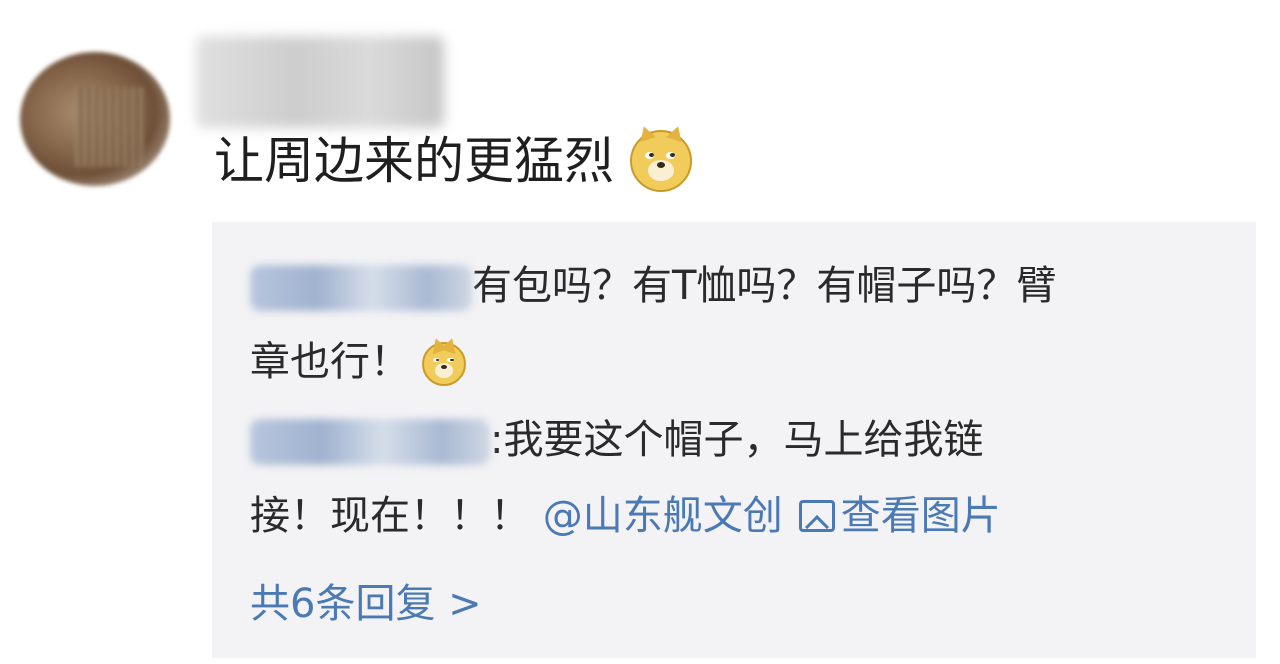 The height and width of the screenshot is (664, 1280). Describe the element at coordinates (95, 119) in the screenshot. I see `avatar` at that location.